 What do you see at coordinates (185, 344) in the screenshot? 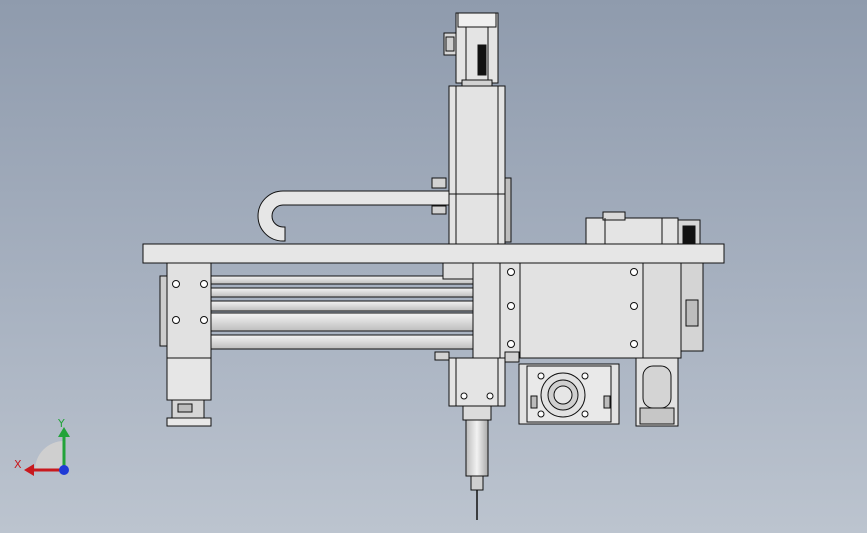
I see `left-end-block` at bounding box center [185, 344].